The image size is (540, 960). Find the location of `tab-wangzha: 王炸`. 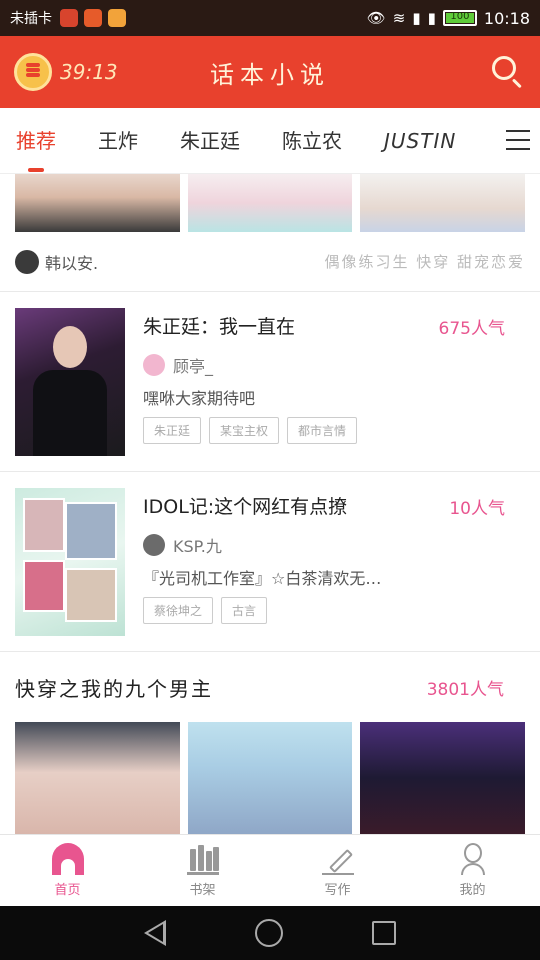

tab-wangzha: 王炸 is located at coordinates (118, 141).